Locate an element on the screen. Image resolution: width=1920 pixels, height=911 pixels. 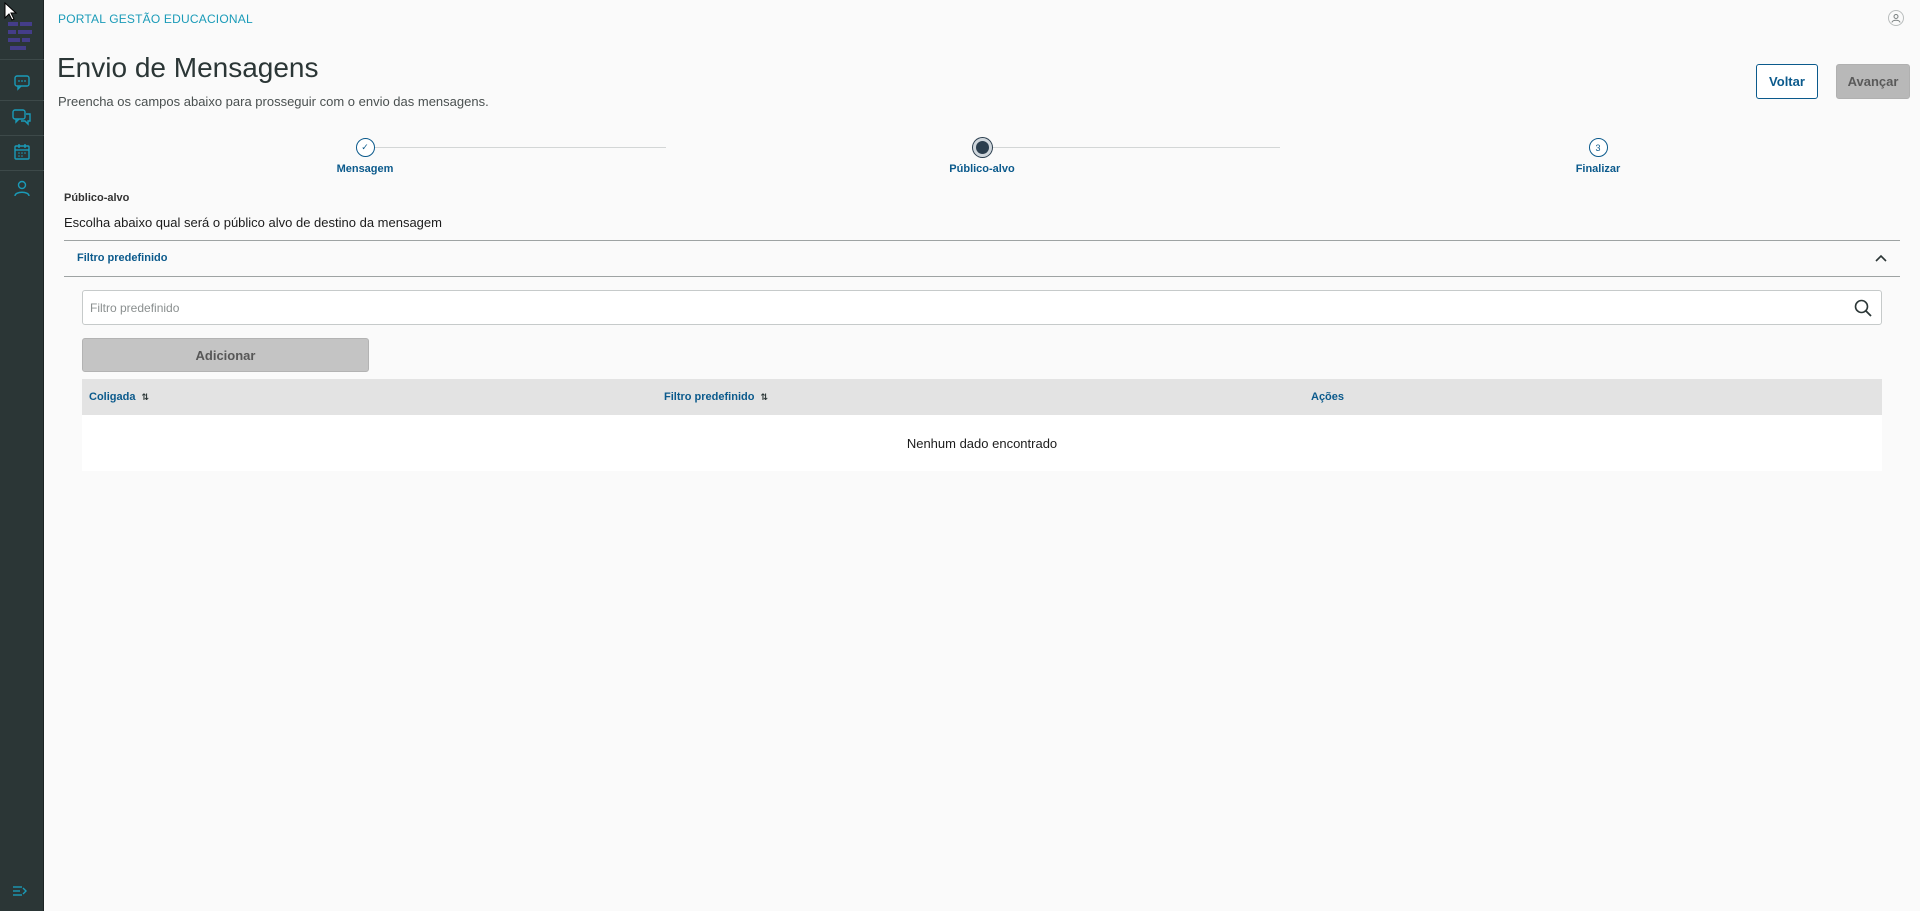
chevron-up-icon is located at coordinates (1881, 258).